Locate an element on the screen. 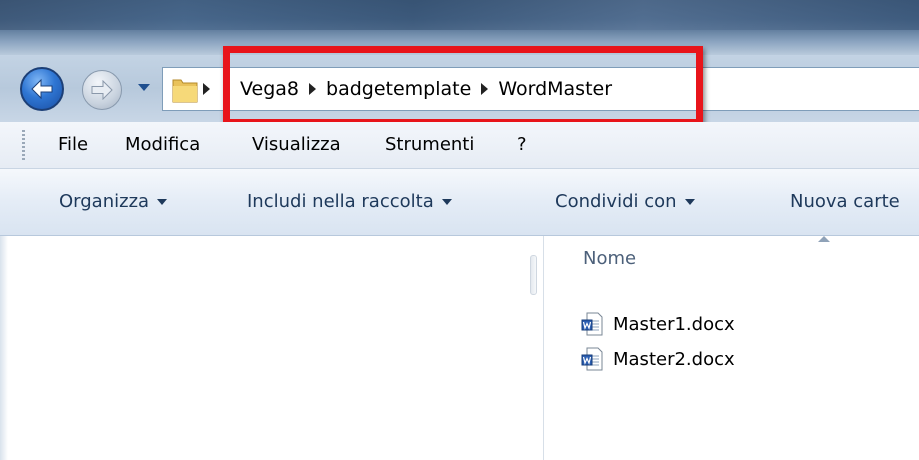 This screenshot has width=919, height=460. menu-help: ? is located at coordinates (522, 145).